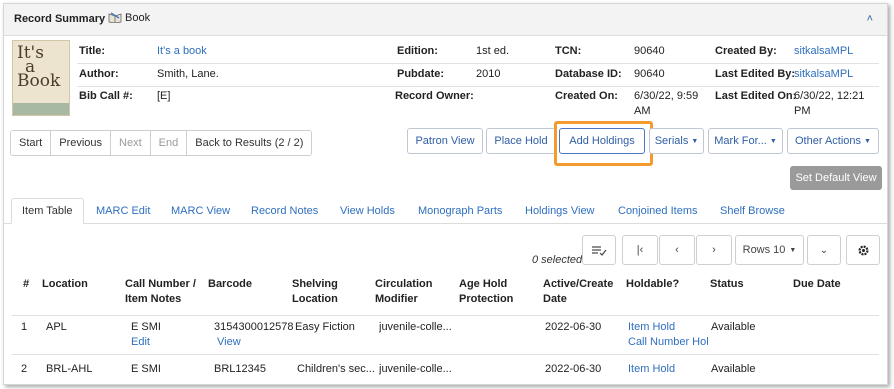 The height and width of the screenshot is (389, 894). What do you see at coordinates (284, 211) in the screenshot?
I see `tab-record-notes: Record Notes` at bounding box center [284, 211].